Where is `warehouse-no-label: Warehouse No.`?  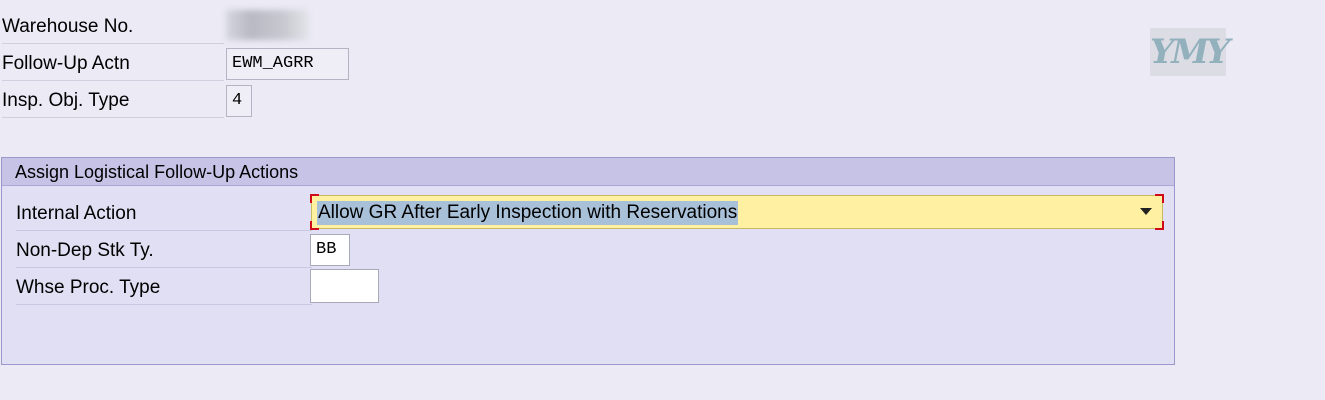
warehouse-no-label: Warehouse No. is located at coordinates (113, 26).